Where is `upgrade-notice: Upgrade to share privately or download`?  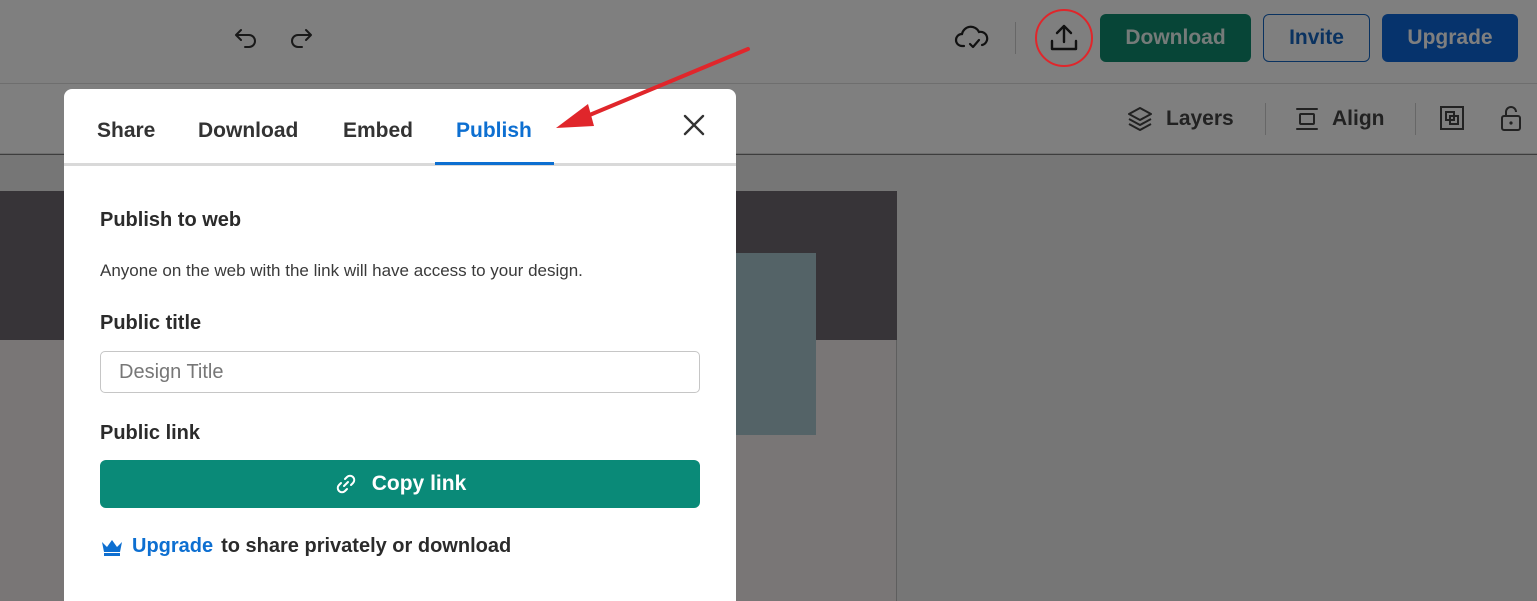
upgrade-notice: Upgrade to share privately or download is located at coordinates (305, 546).